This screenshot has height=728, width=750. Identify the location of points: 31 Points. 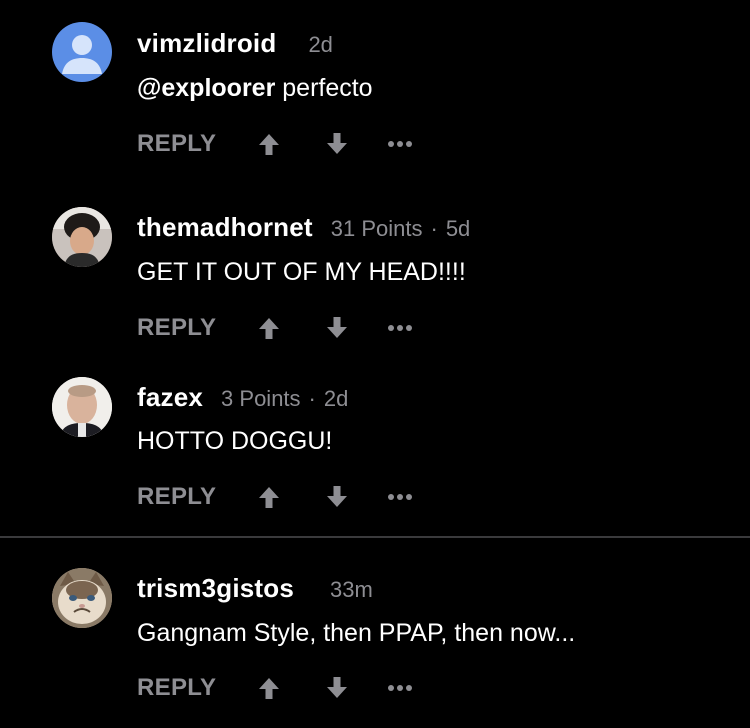
(376, 228).